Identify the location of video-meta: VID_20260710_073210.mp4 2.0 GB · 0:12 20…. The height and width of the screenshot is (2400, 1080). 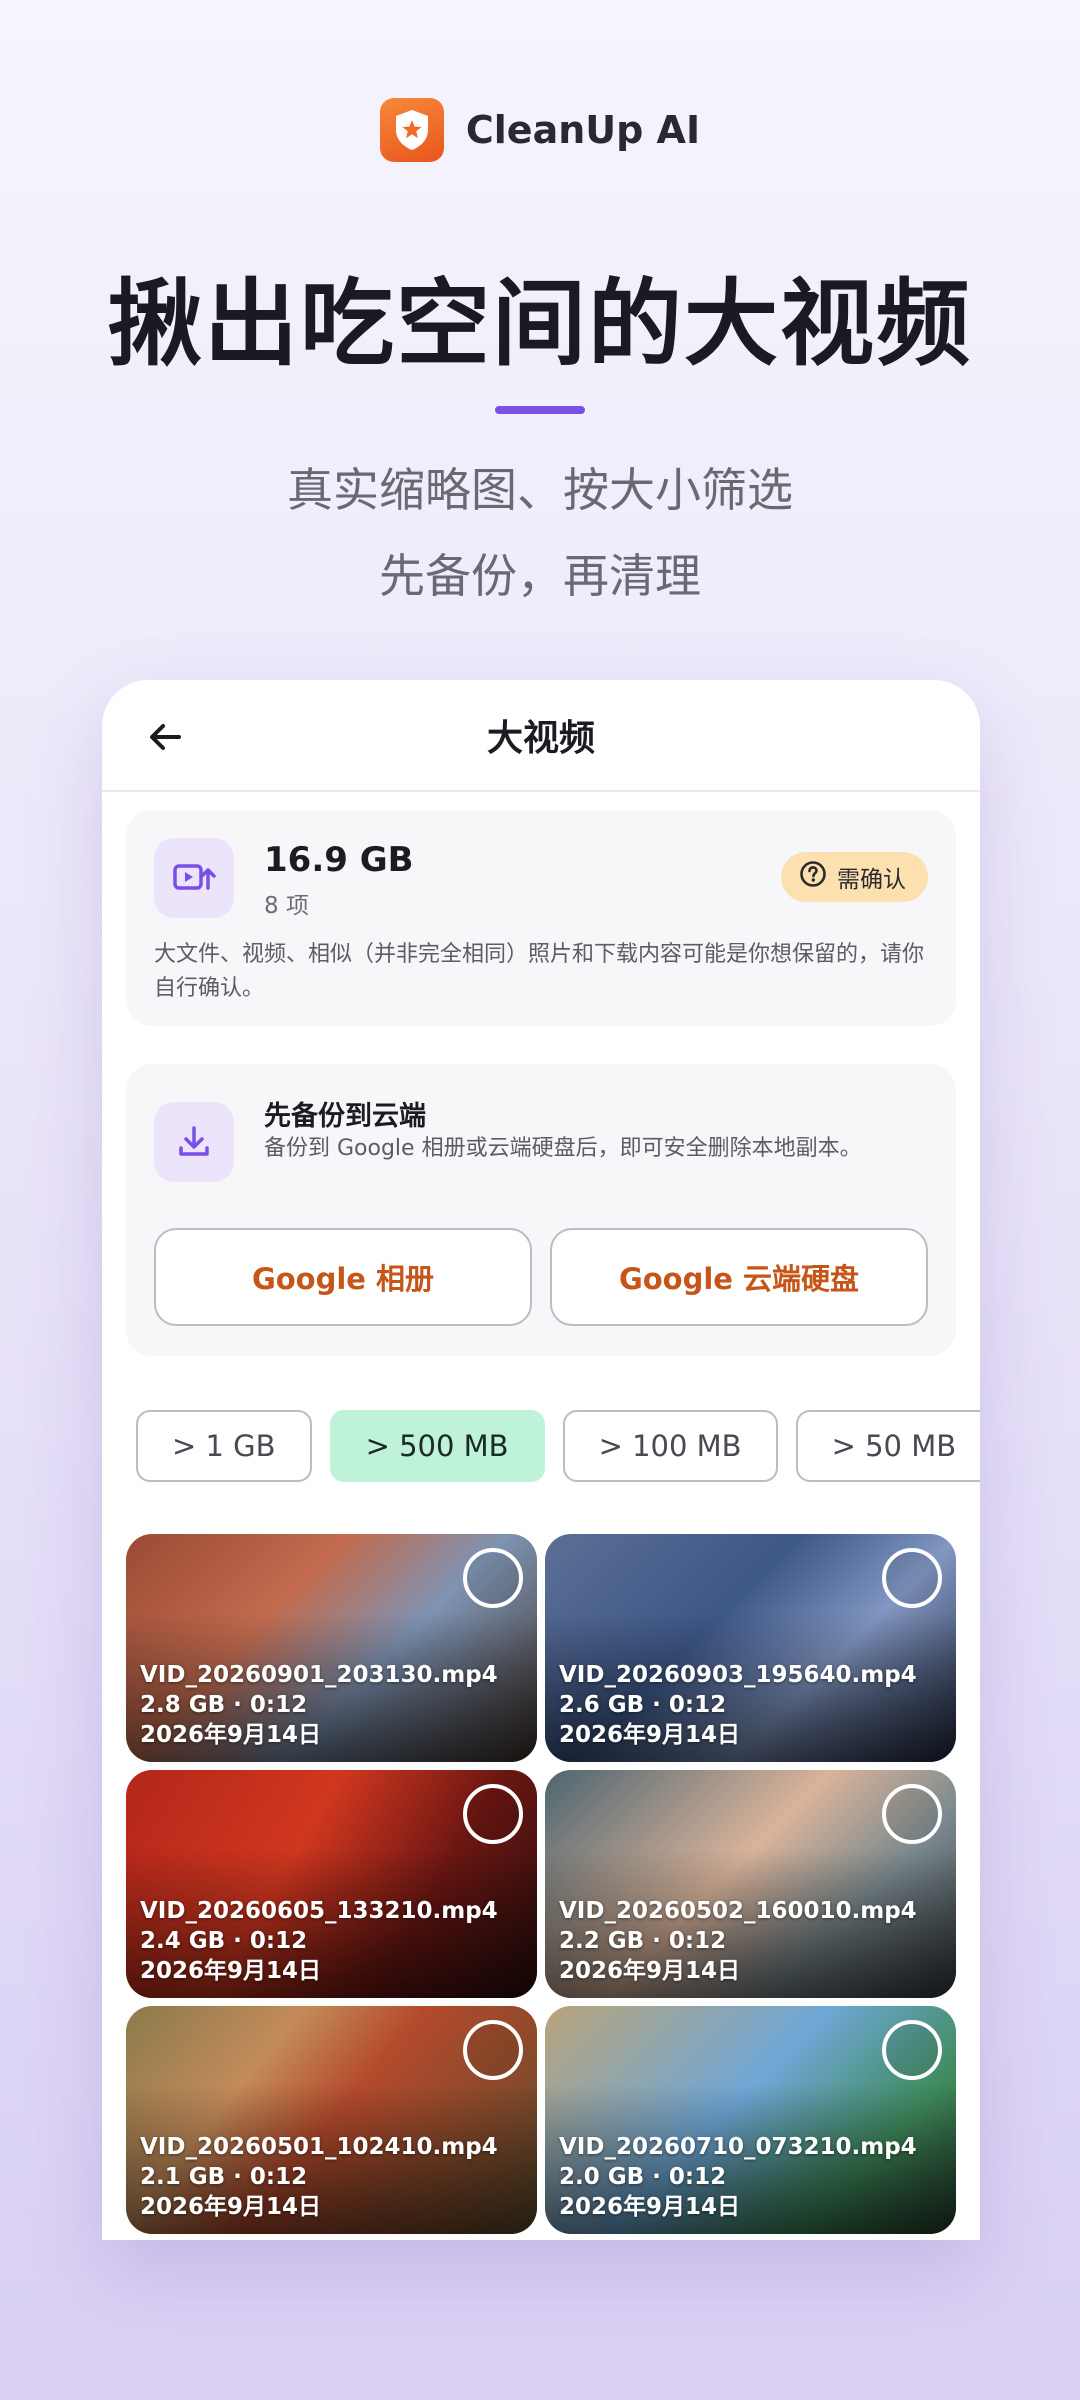
(738, 2177).